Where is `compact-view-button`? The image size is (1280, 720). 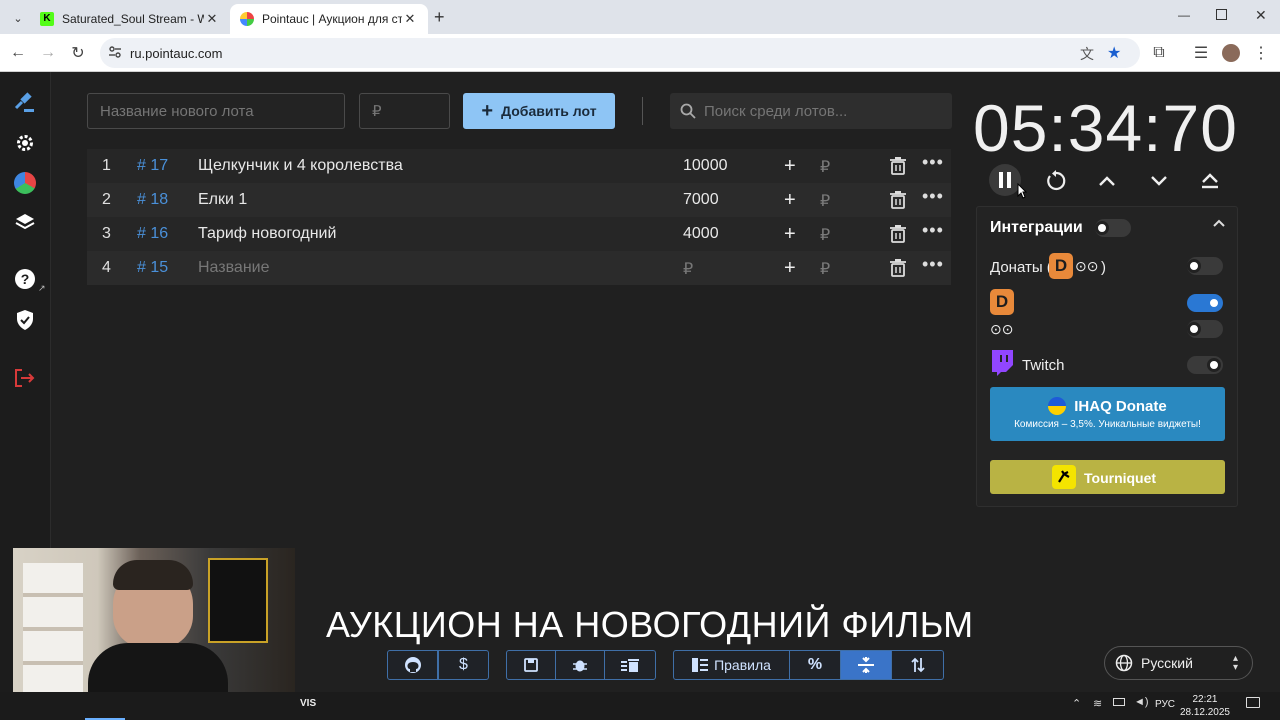 compact-view-button is located at coordinates (866, 665).